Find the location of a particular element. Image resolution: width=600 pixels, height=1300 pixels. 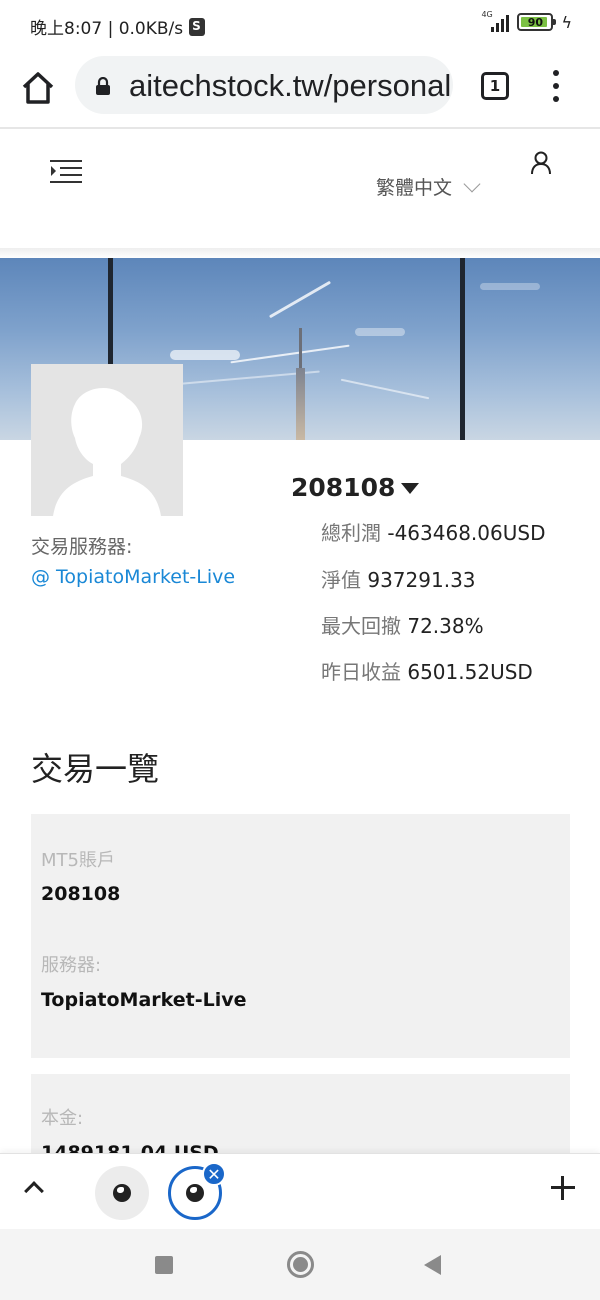

status-indicators: 4G 90 ϟ is located at coordinates (526, 21).